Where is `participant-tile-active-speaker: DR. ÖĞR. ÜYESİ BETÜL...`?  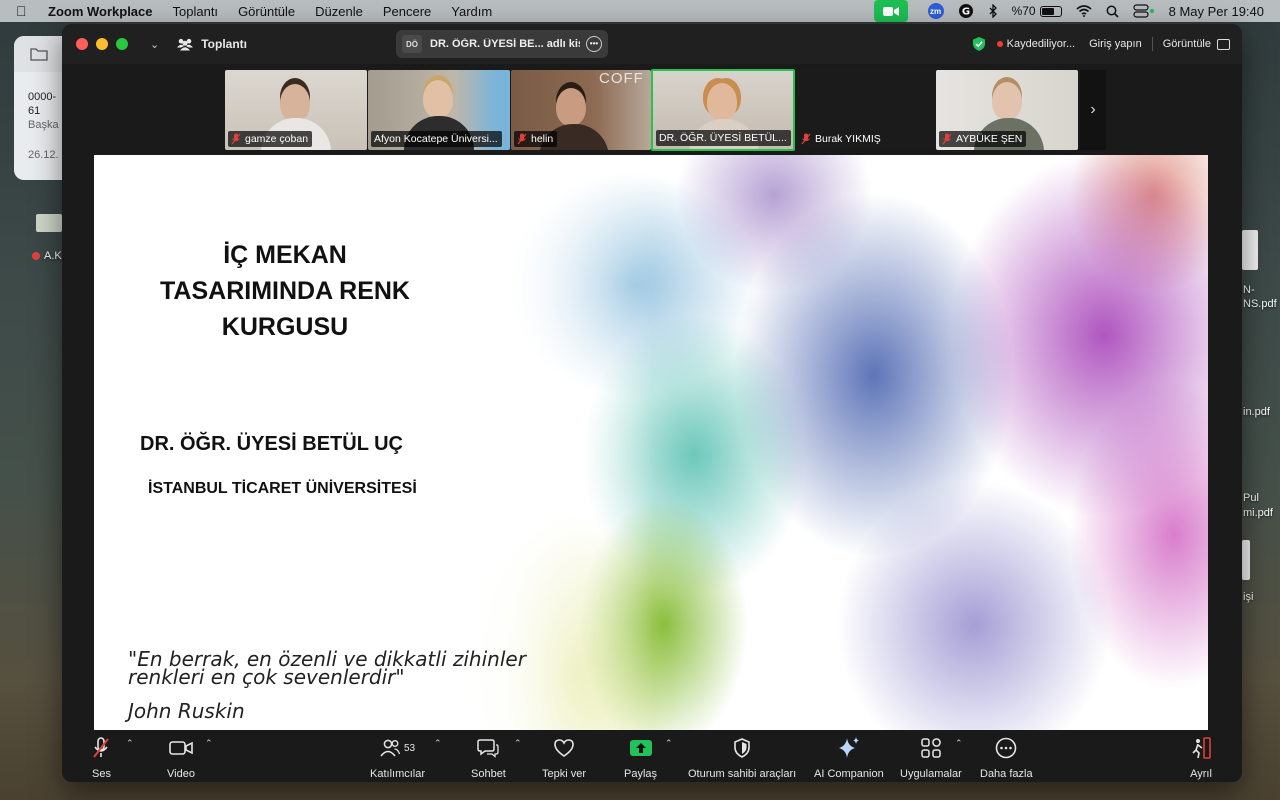 participant-tile-active-speaker: DR. ÖĞR. ÜYESİ BETÜL... is located at coordinates (723, 110).